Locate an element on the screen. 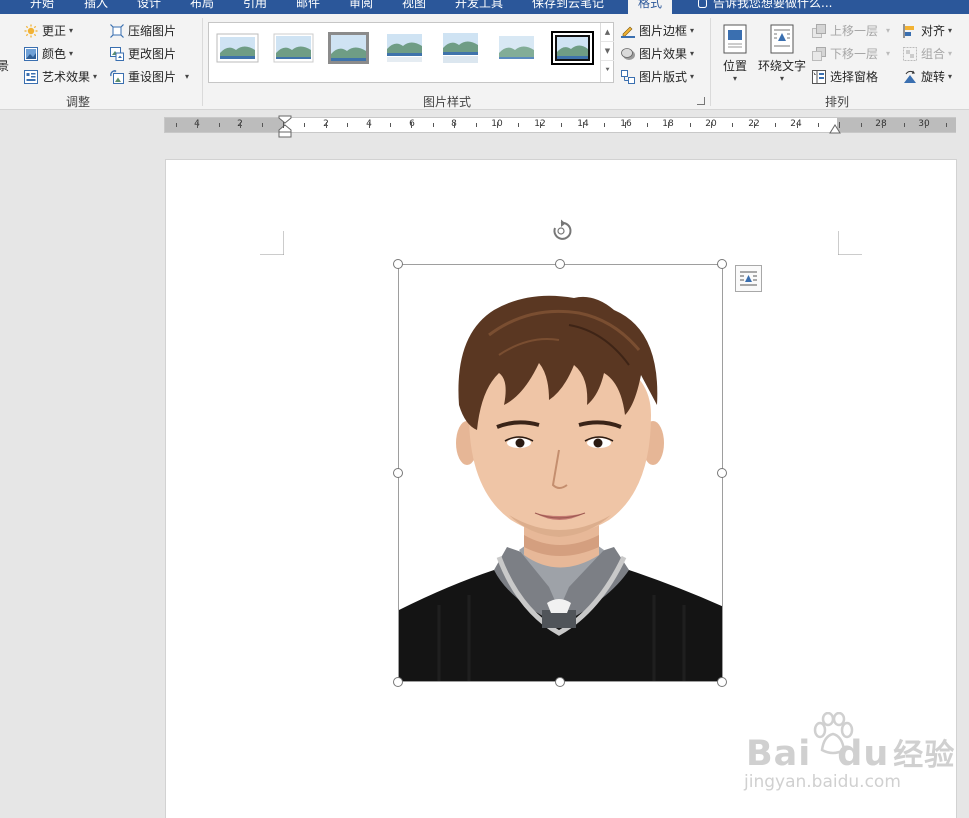 This screenshot has height=818, width=969. picture-effects-button: 图片效果 ▾ is located at coordinates (657, 54).